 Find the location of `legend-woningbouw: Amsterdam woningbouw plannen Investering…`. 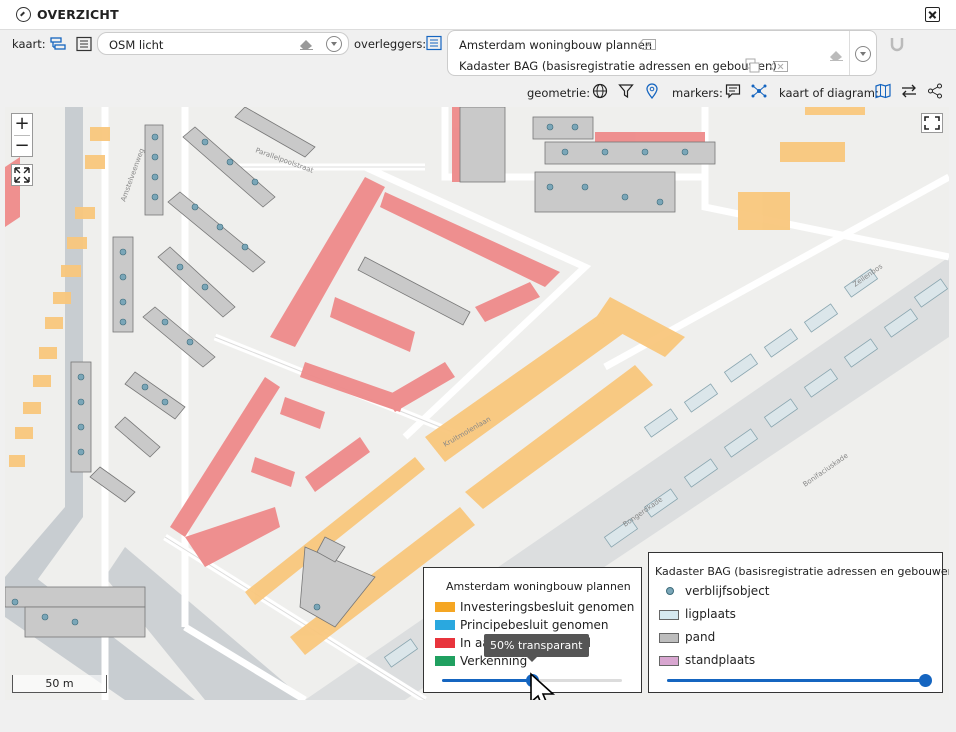

legend-woningbouw: Amsterdam woningbouw plannen Investering… is located at coordinates (532, 633).